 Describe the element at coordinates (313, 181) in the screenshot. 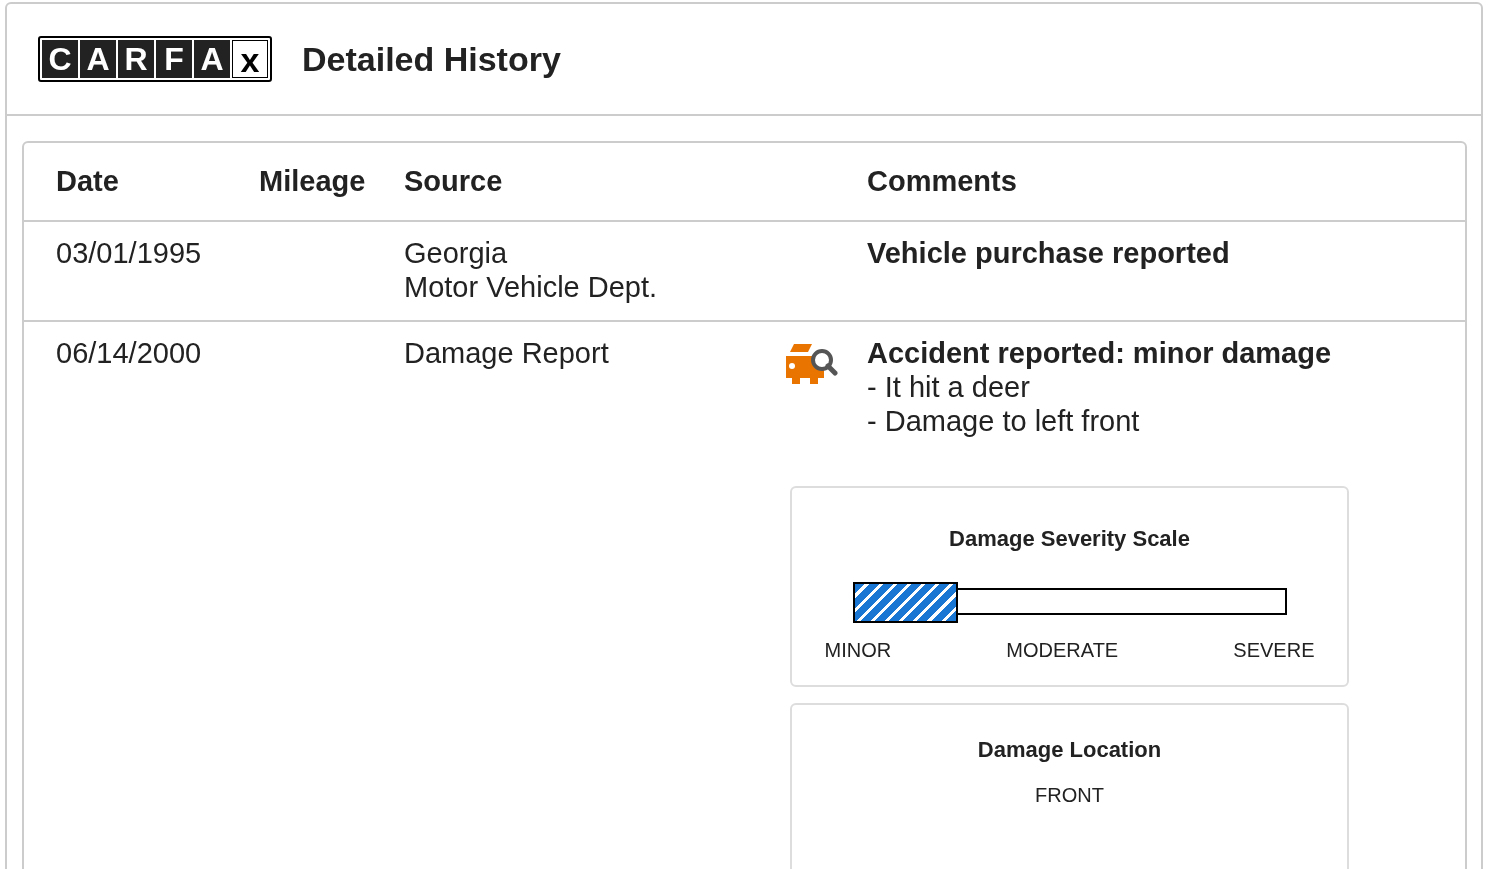

I see `column-header: Mileage` at that location.